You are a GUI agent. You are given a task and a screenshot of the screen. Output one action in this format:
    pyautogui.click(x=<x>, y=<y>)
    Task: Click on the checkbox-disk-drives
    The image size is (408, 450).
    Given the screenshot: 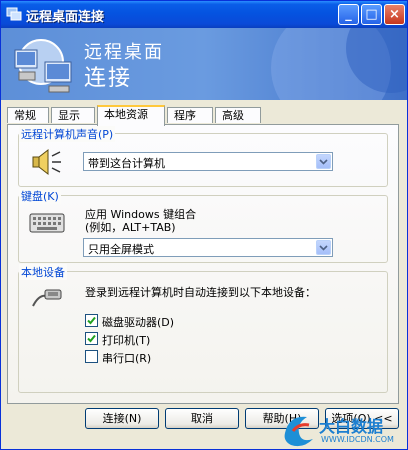 What is the action you would take?
    pyautogui.click(x=91, y=320)
    